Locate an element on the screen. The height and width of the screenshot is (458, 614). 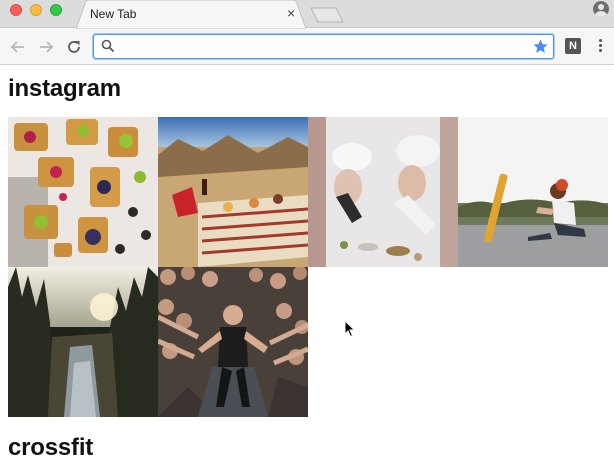
section-title-crossfit: crossfit is located at coordinates (51, 446).